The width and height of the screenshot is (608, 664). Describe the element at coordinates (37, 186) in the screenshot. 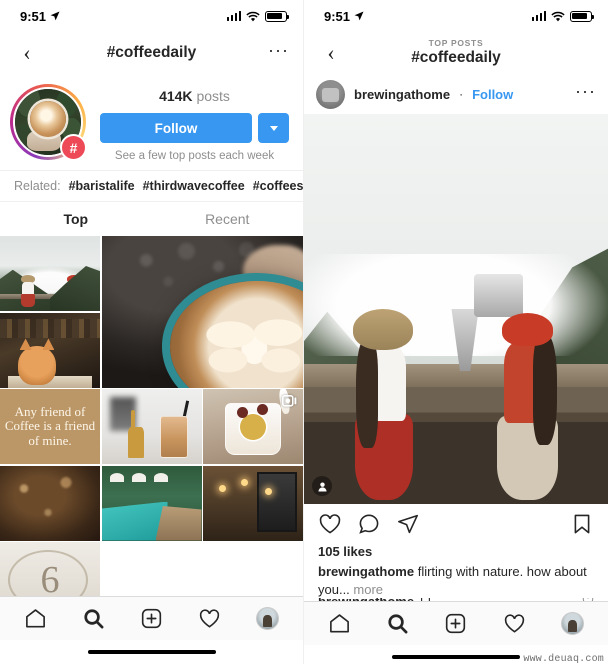

I see `related-label: Related:` at that location.